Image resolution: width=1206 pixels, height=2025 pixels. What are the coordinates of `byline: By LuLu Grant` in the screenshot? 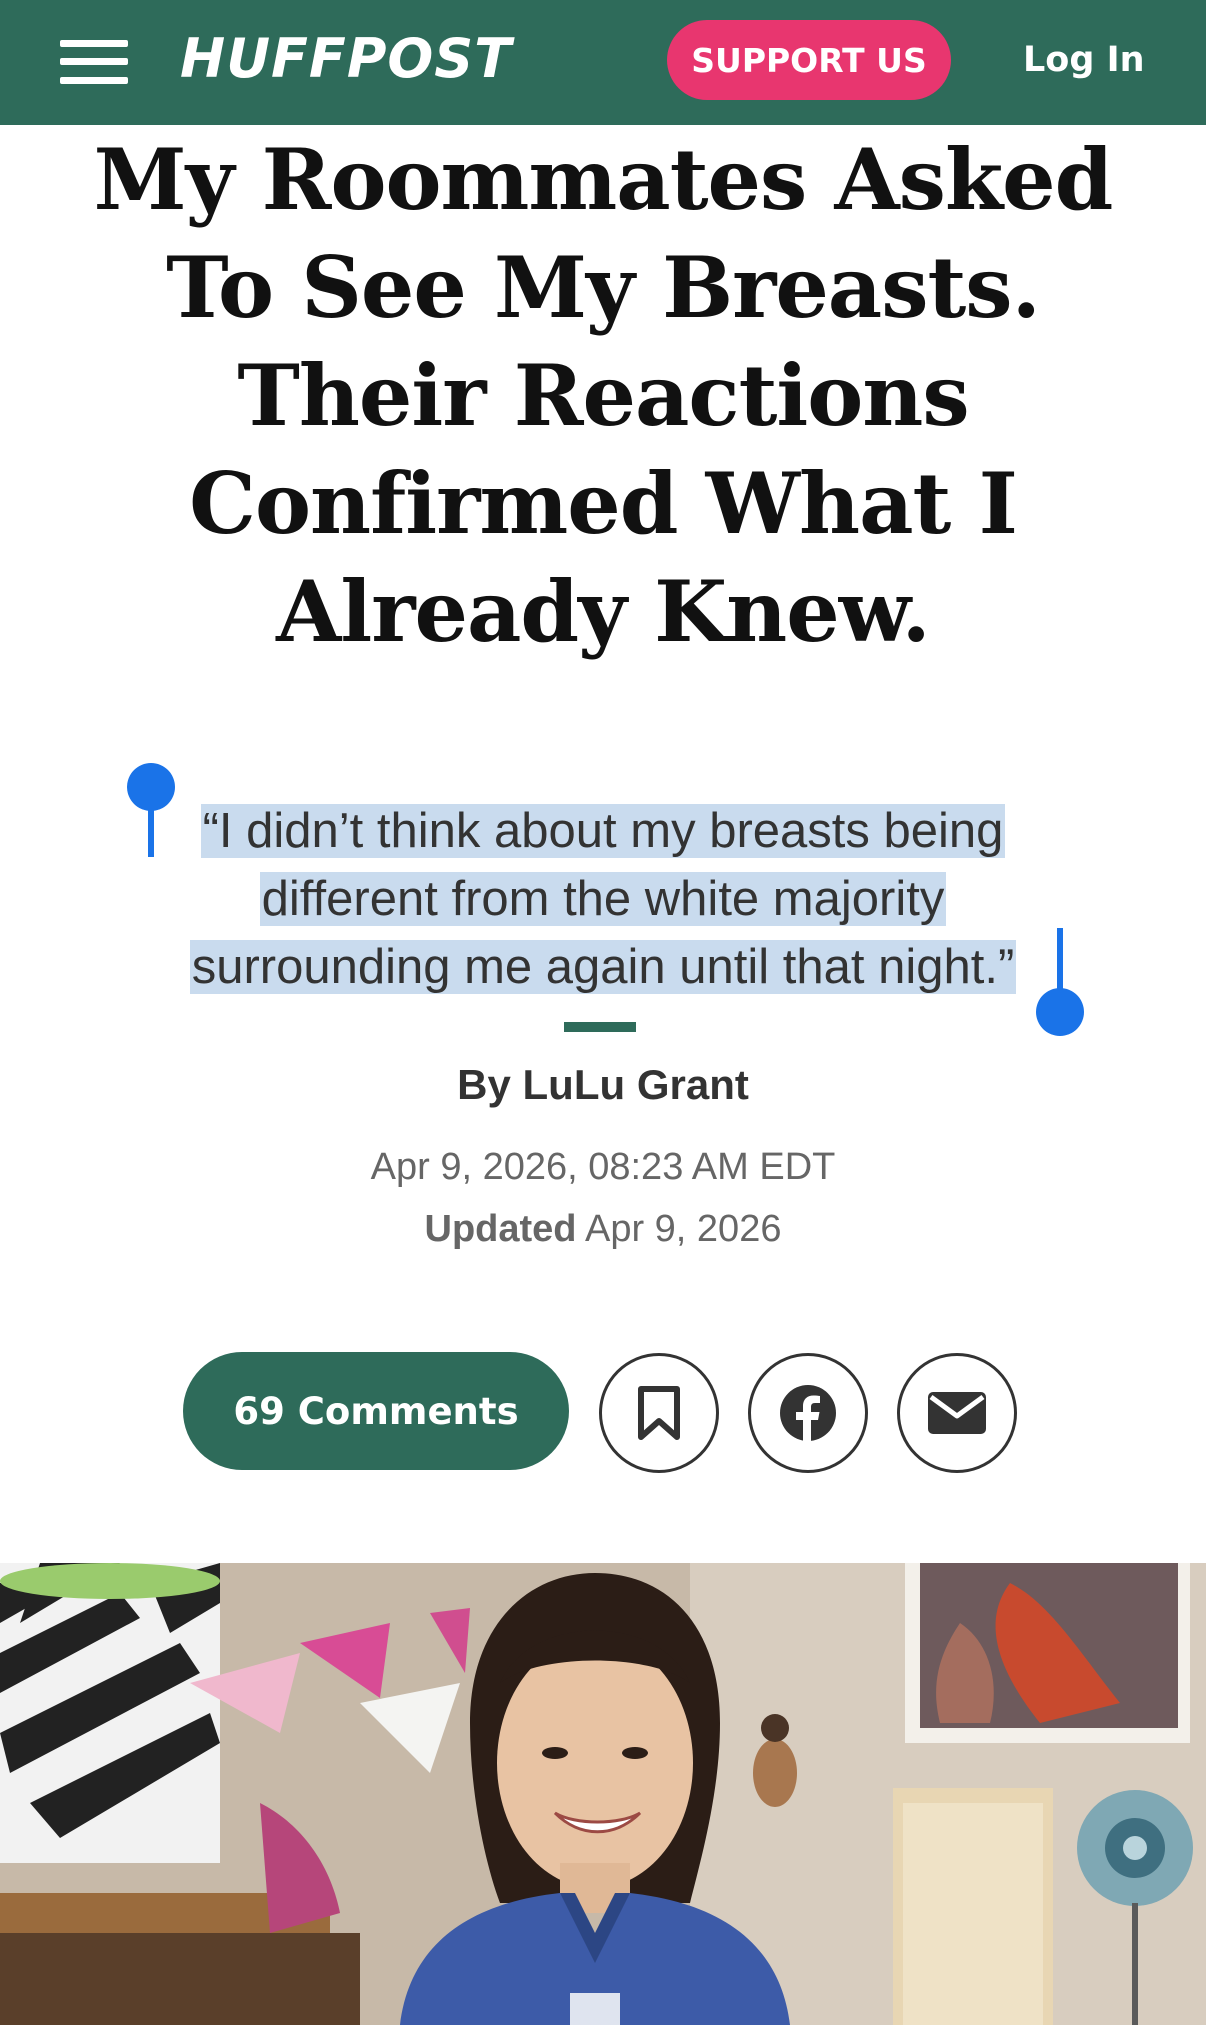 It's located at (603, 1085).